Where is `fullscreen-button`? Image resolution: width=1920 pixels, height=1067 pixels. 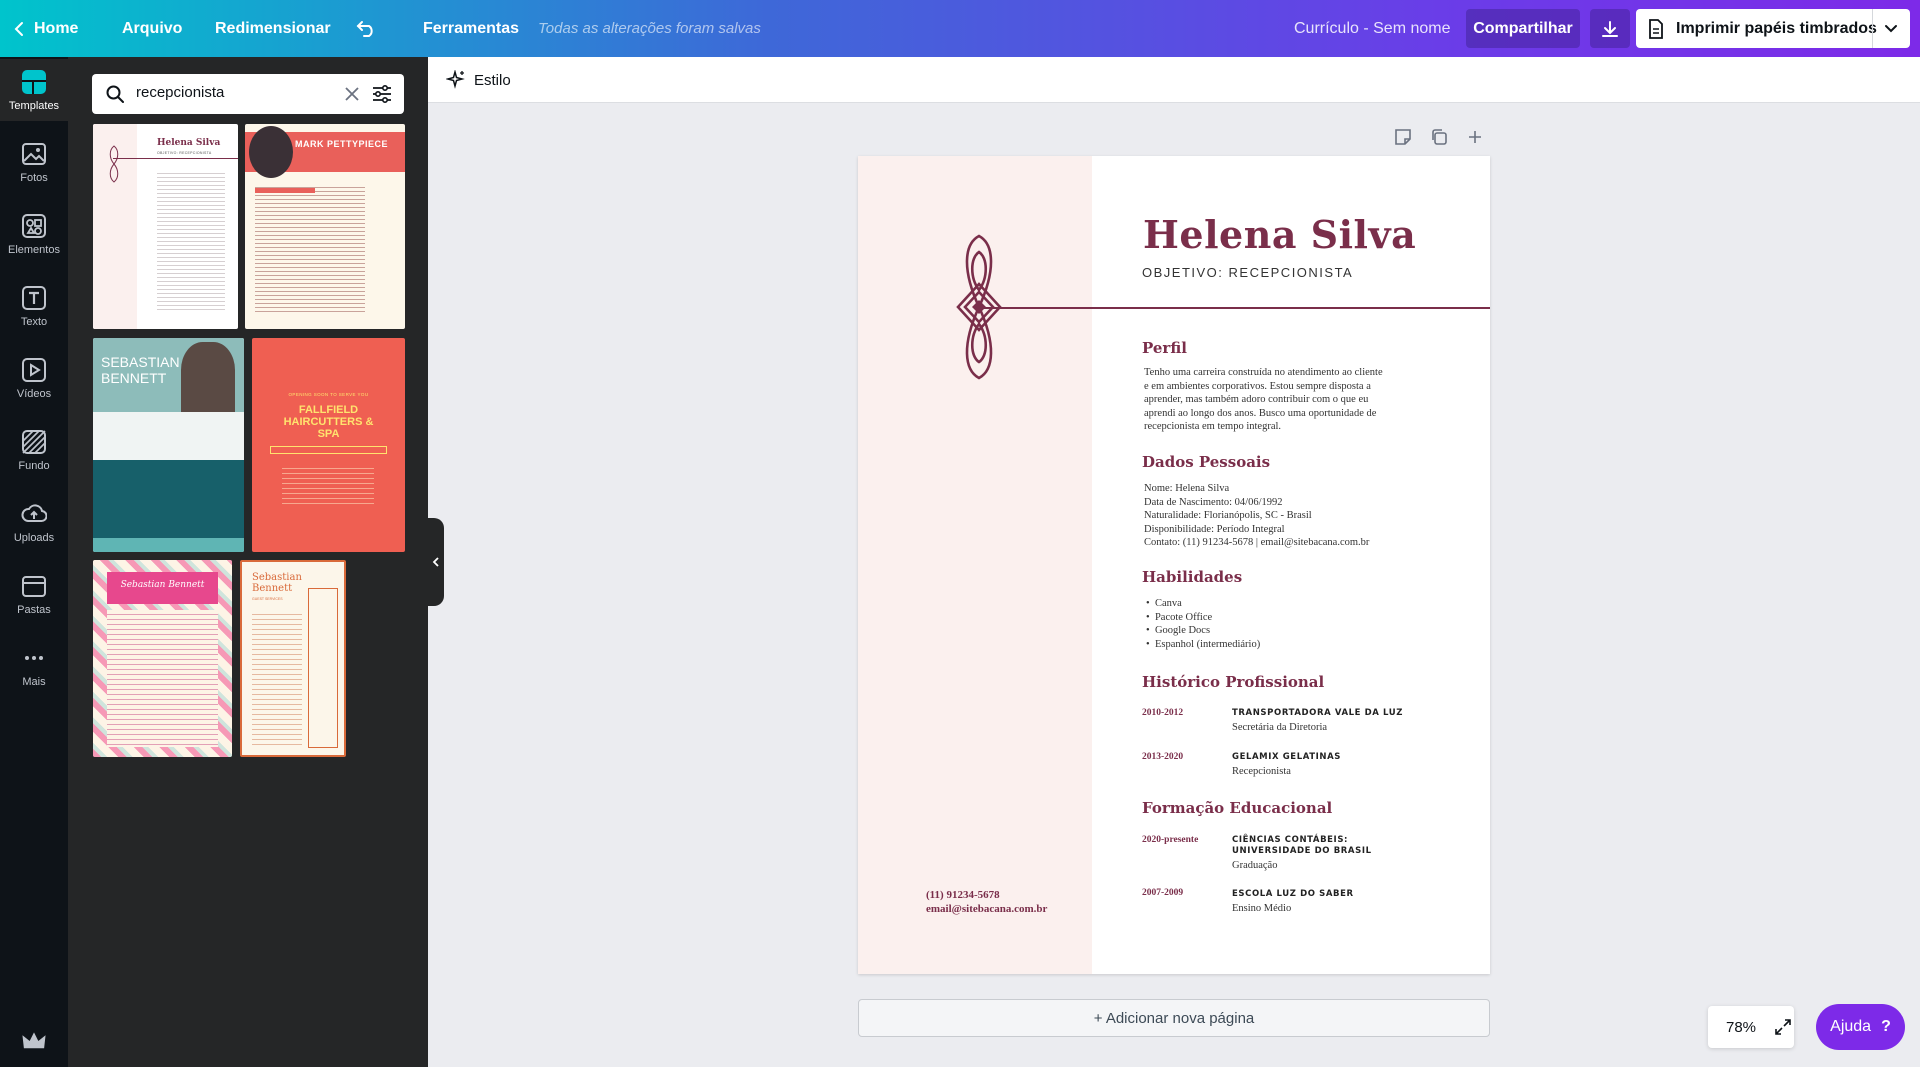
fullscreen-button is located at coordinates (1783, 1029).